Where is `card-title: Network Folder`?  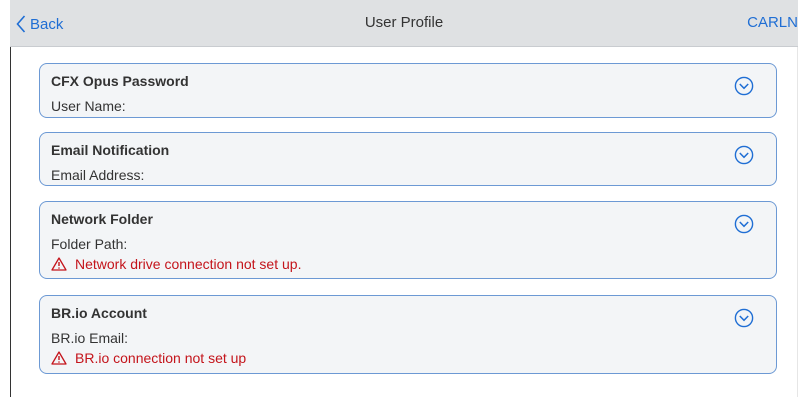 card-title: Network Folder is located at coordinates (102, 219).